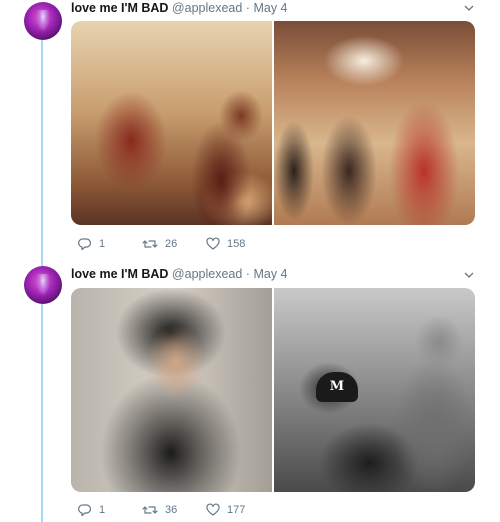  I want to click on retweet-count: 36, so click(171, 510).